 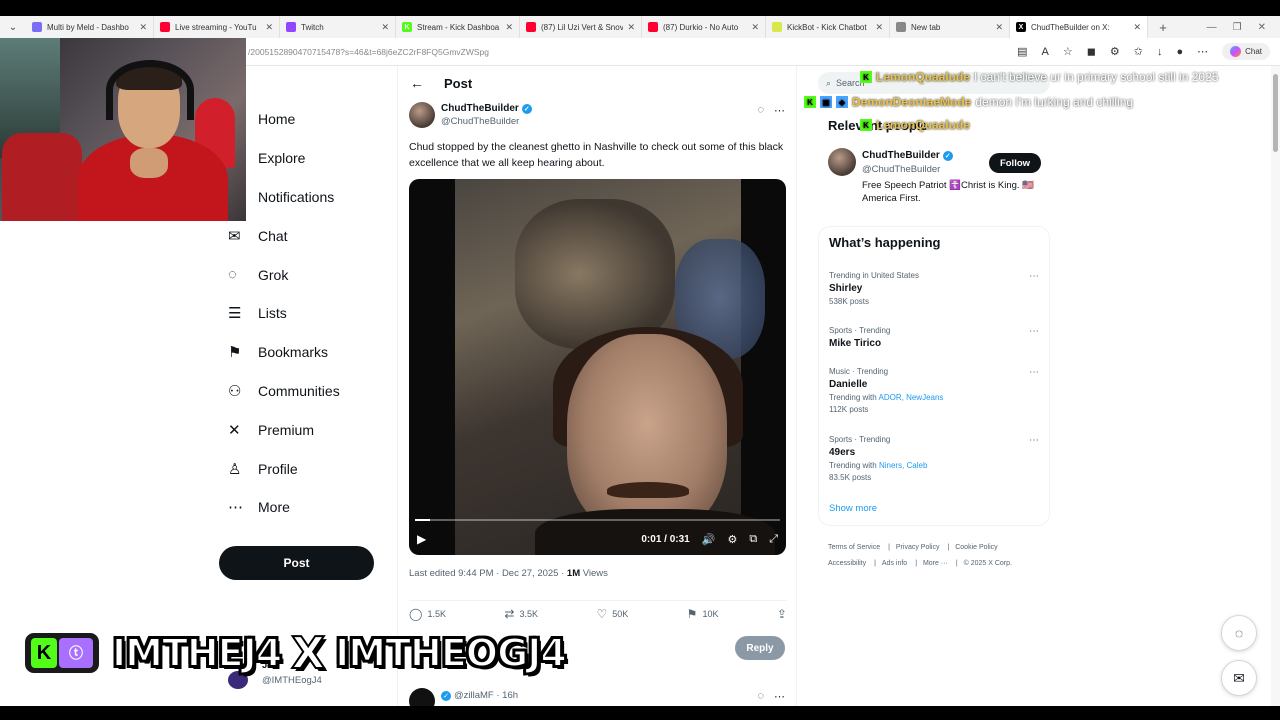 I want to click on video-progress-bar, so click(x=597, y=520).